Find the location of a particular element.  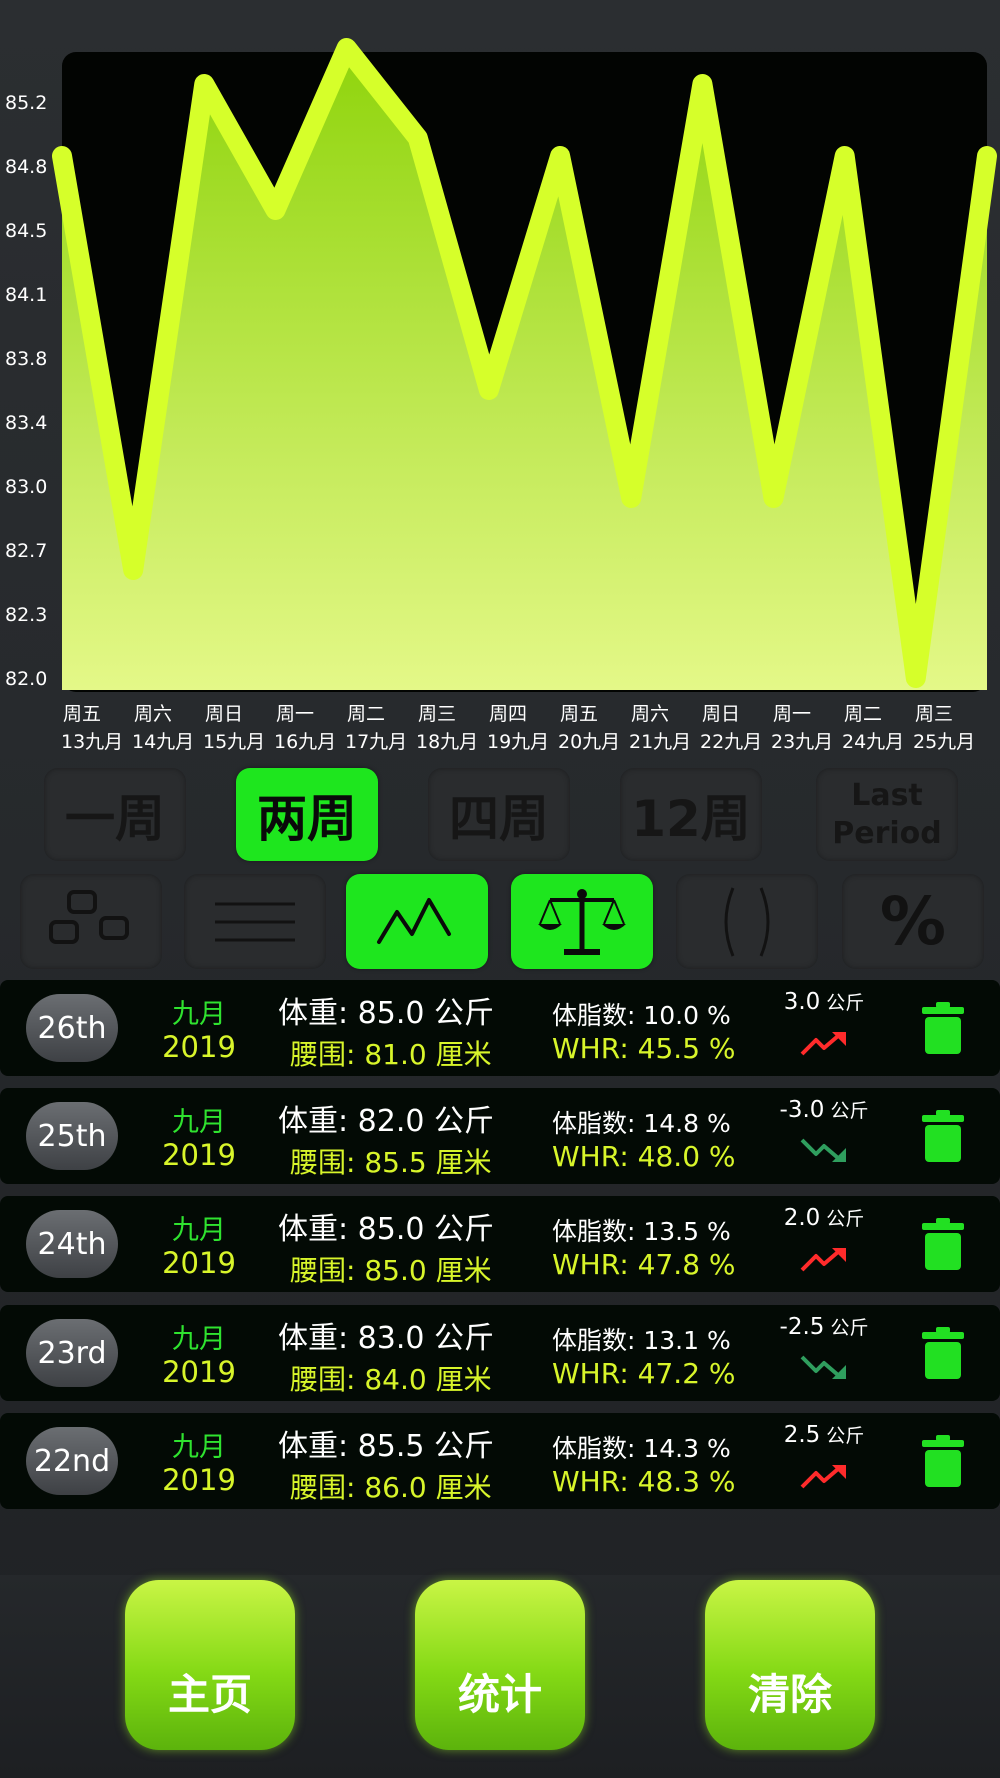

entry-delta: -3.0 公斤 is located at coordinates (824, 1109).